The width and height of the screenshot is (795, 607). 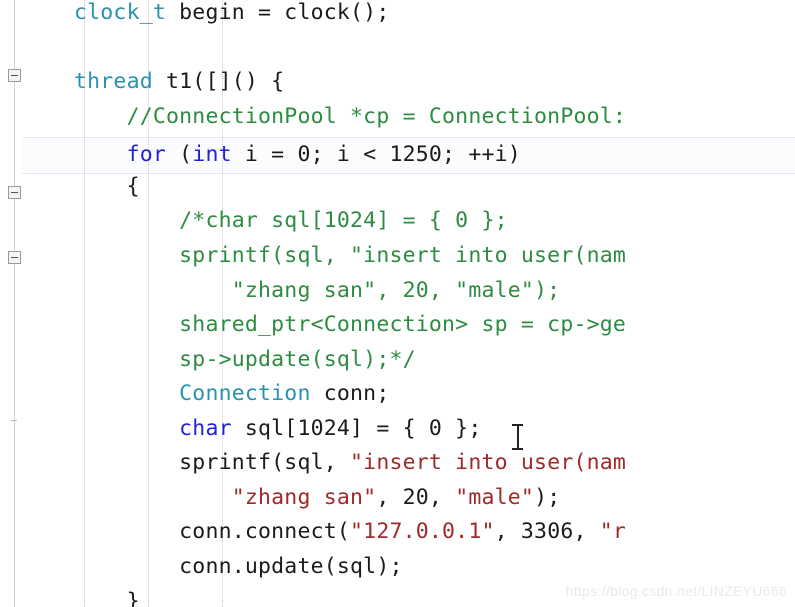 I want to click on code-token-plain: , 20,, so click(x=416, y=497).